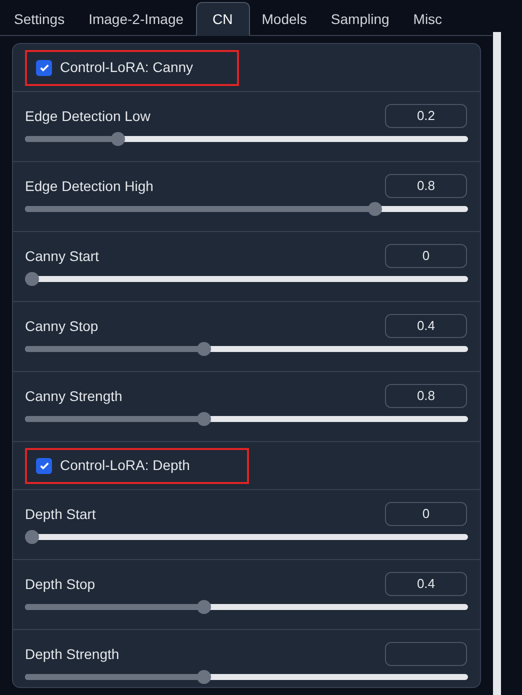 The image size is (522, 695). I want to click on checkbox-label: Control-LoRA: Canny, so click(127, 67).